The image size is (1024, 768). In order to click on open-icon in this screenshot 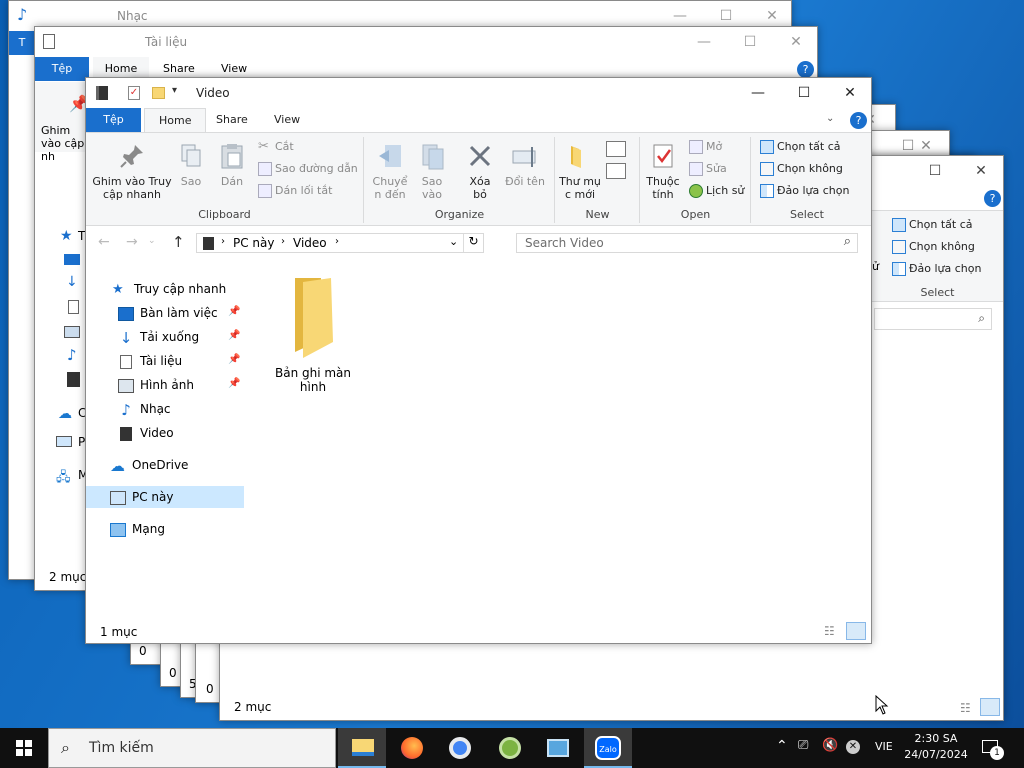, I will do `click(696, 147)`.